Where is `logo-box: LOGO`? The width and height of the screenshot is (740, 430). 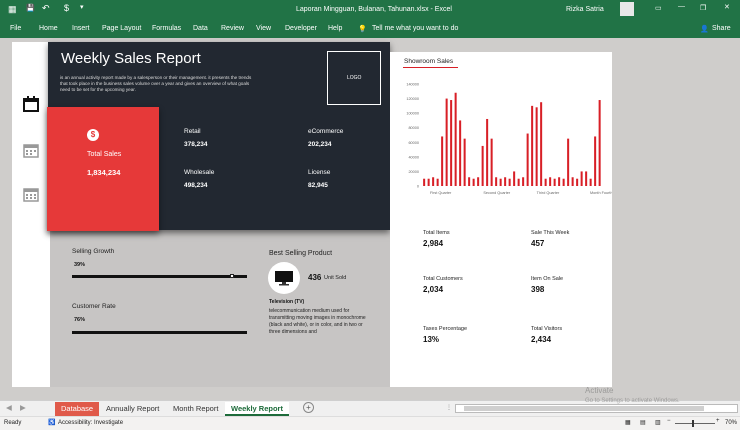 logo-box: LOGO is located at coordinates (354, 78).